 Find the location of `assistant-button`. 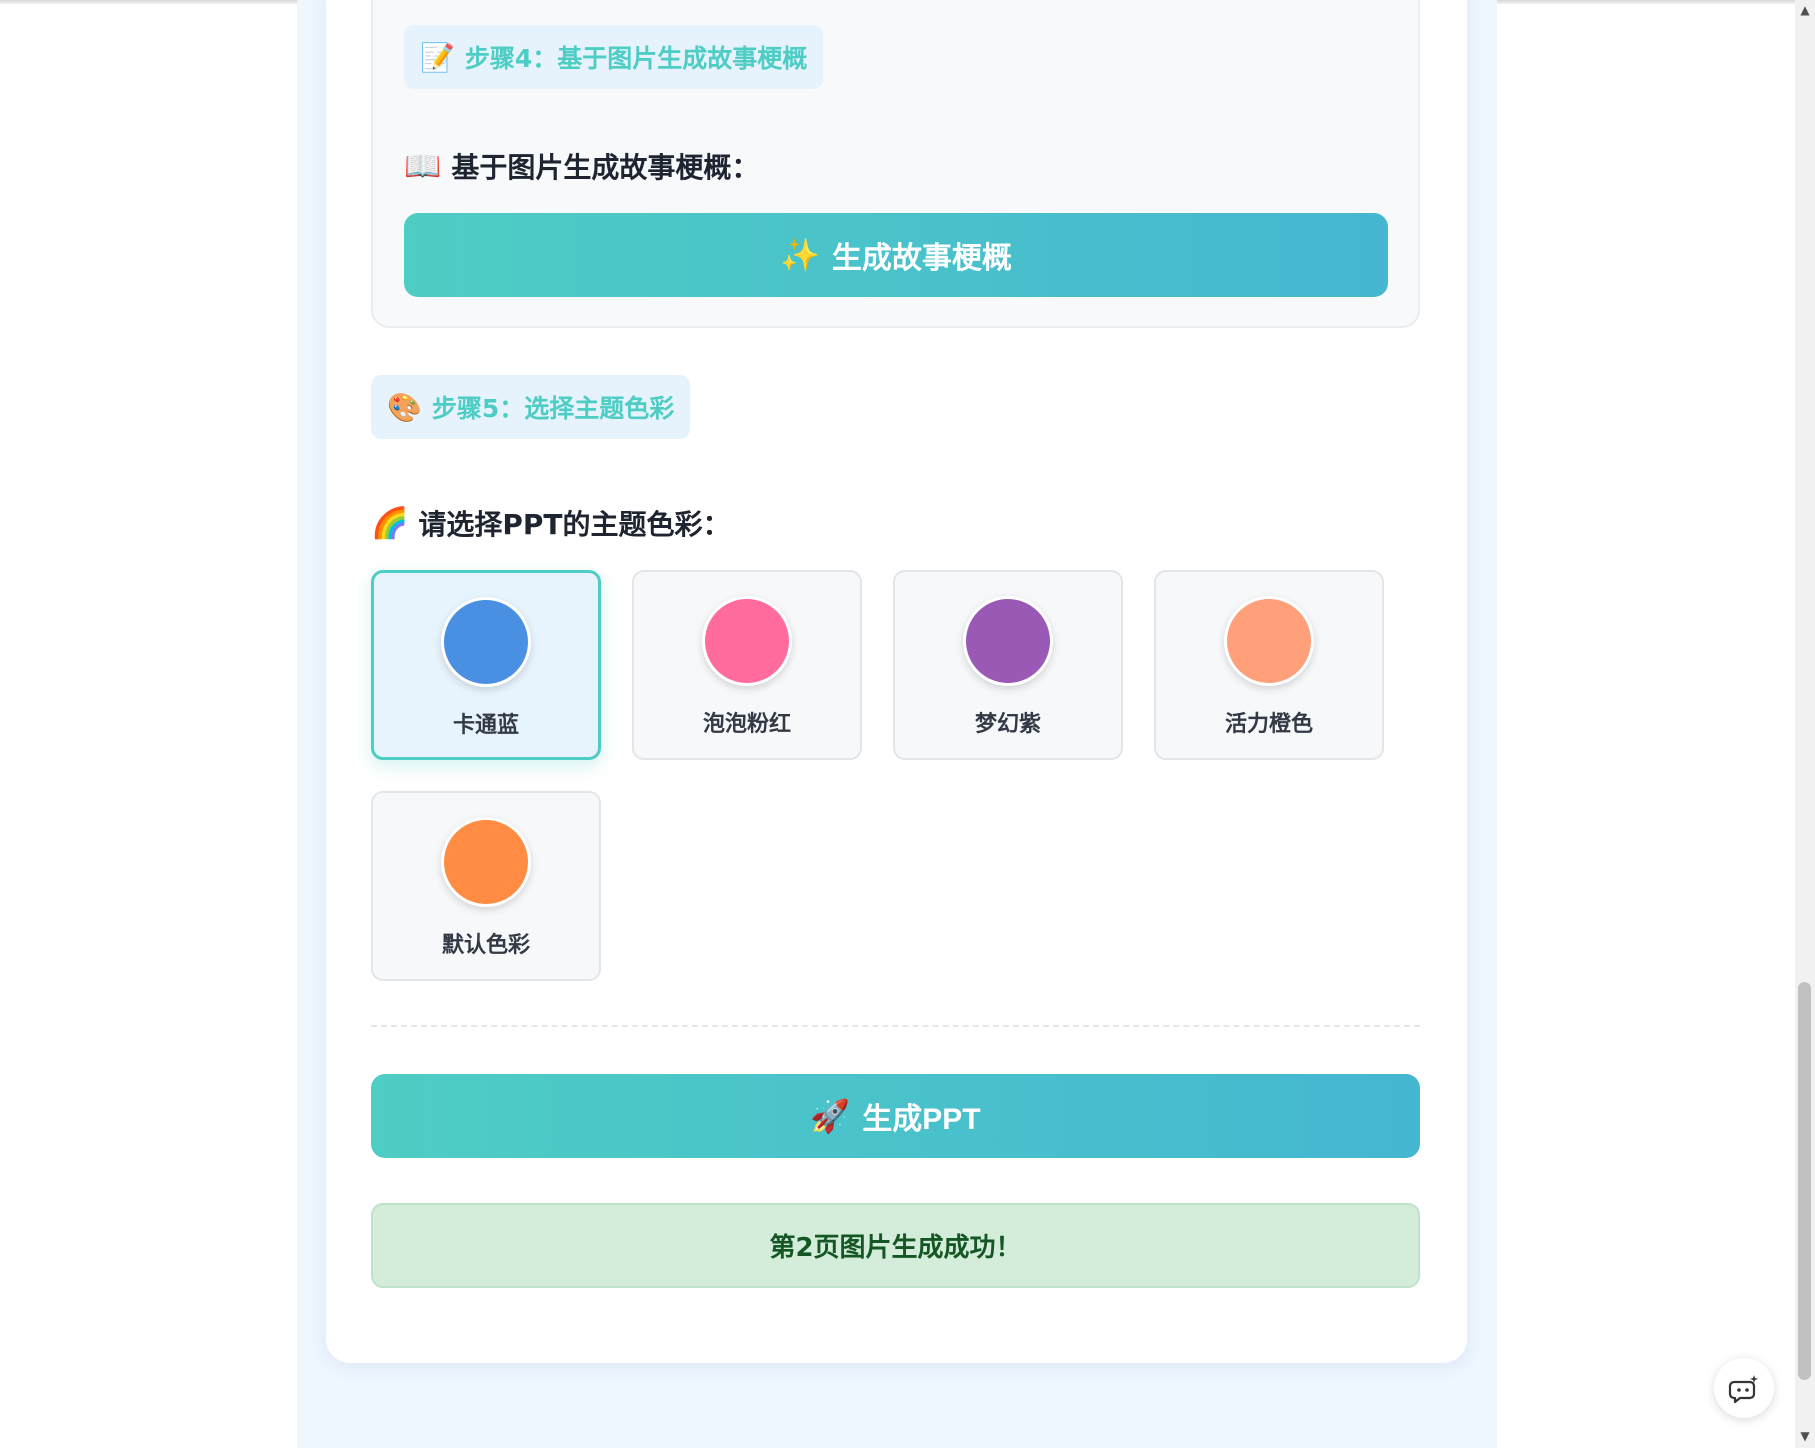

assistant-button is located at coordinates (1744, 1388).